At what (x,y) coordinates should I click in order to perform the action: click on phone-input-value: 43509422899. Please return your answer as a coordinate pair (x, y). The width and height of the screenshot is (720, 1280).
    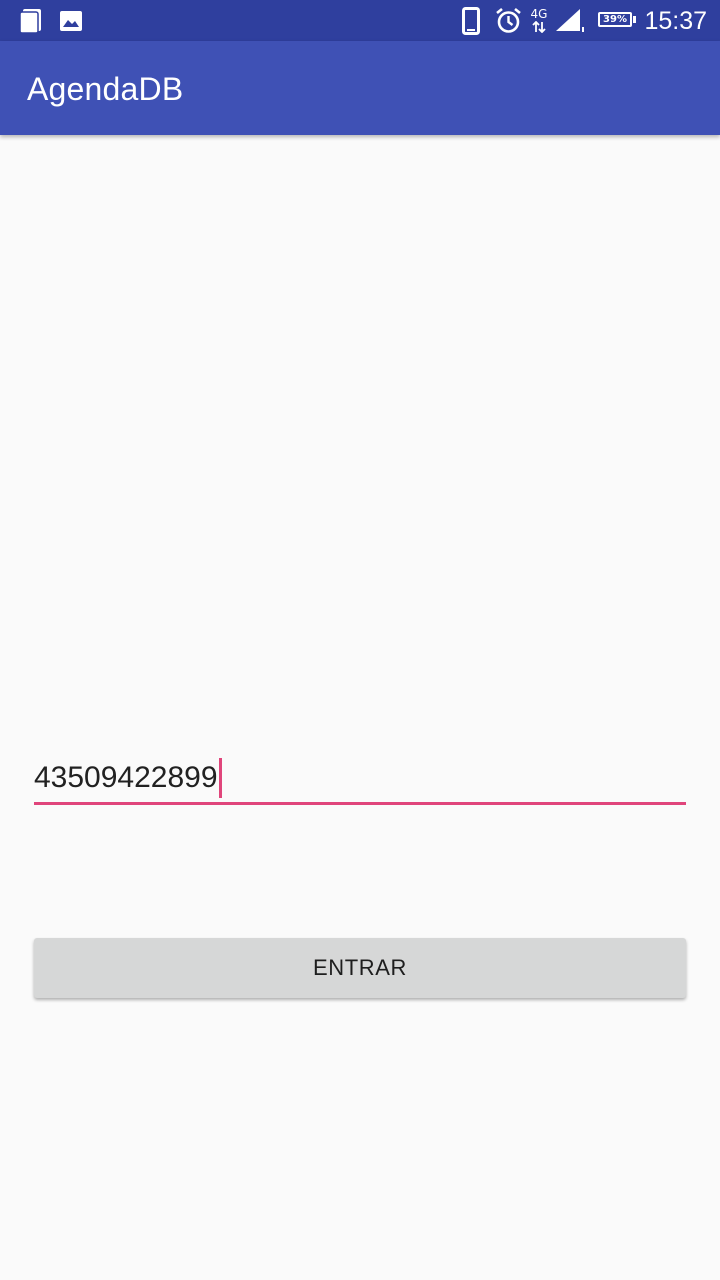
    Looking at the image, I should click on (126, 777).